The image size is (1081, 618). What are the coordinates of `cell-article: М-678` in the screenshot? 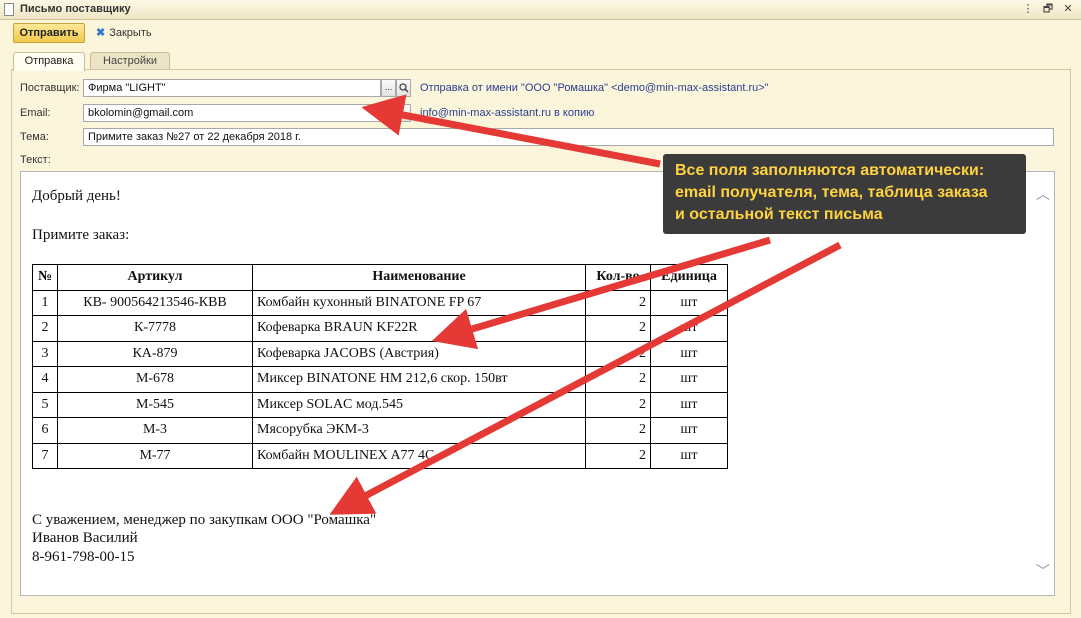 It's located at (155, 379).